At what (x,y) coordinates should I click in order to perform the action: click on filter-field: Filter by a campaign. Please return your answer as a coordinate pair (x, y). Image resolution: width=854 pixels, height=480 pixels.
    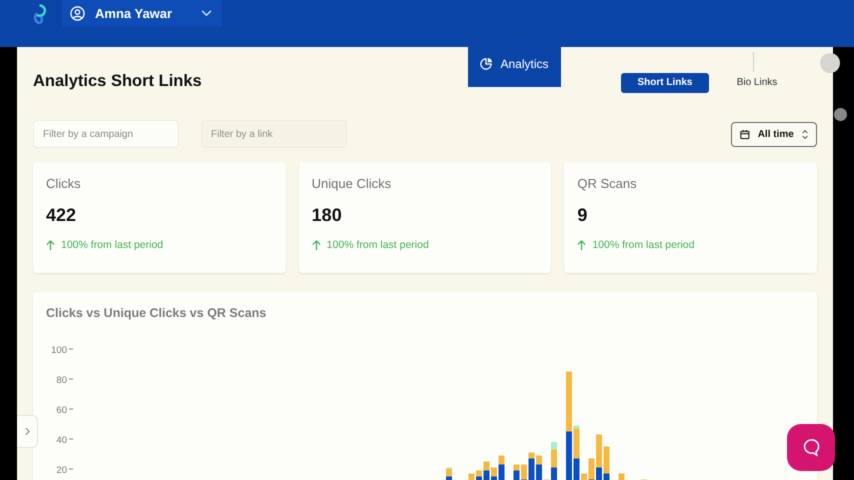
    Looking at the image, I should click on (106, 134).